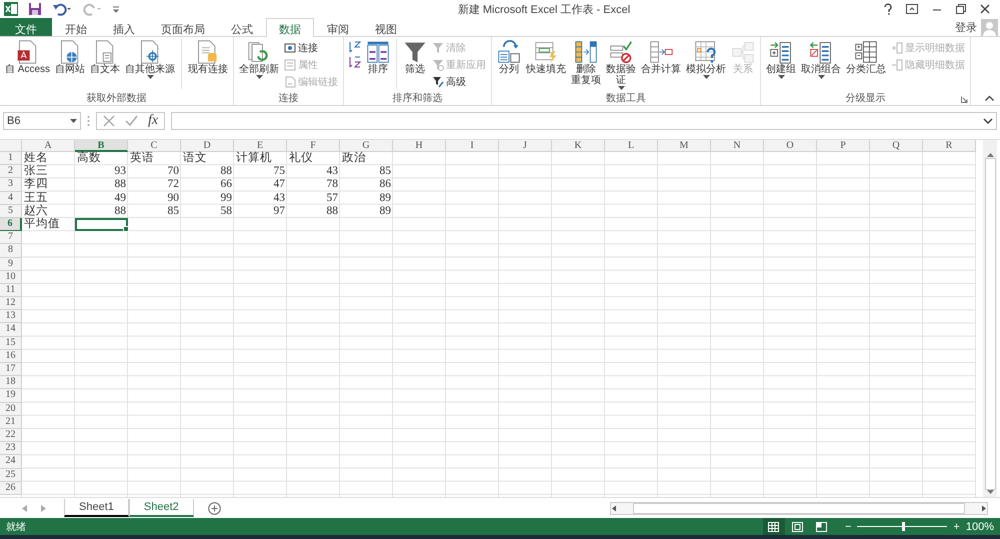 The width and height of the screenshot is (1000, 539). What do you see at coordinates (11, 317) in the screenshot?
I see `row-header: 13` at bounding box center [11, 317].